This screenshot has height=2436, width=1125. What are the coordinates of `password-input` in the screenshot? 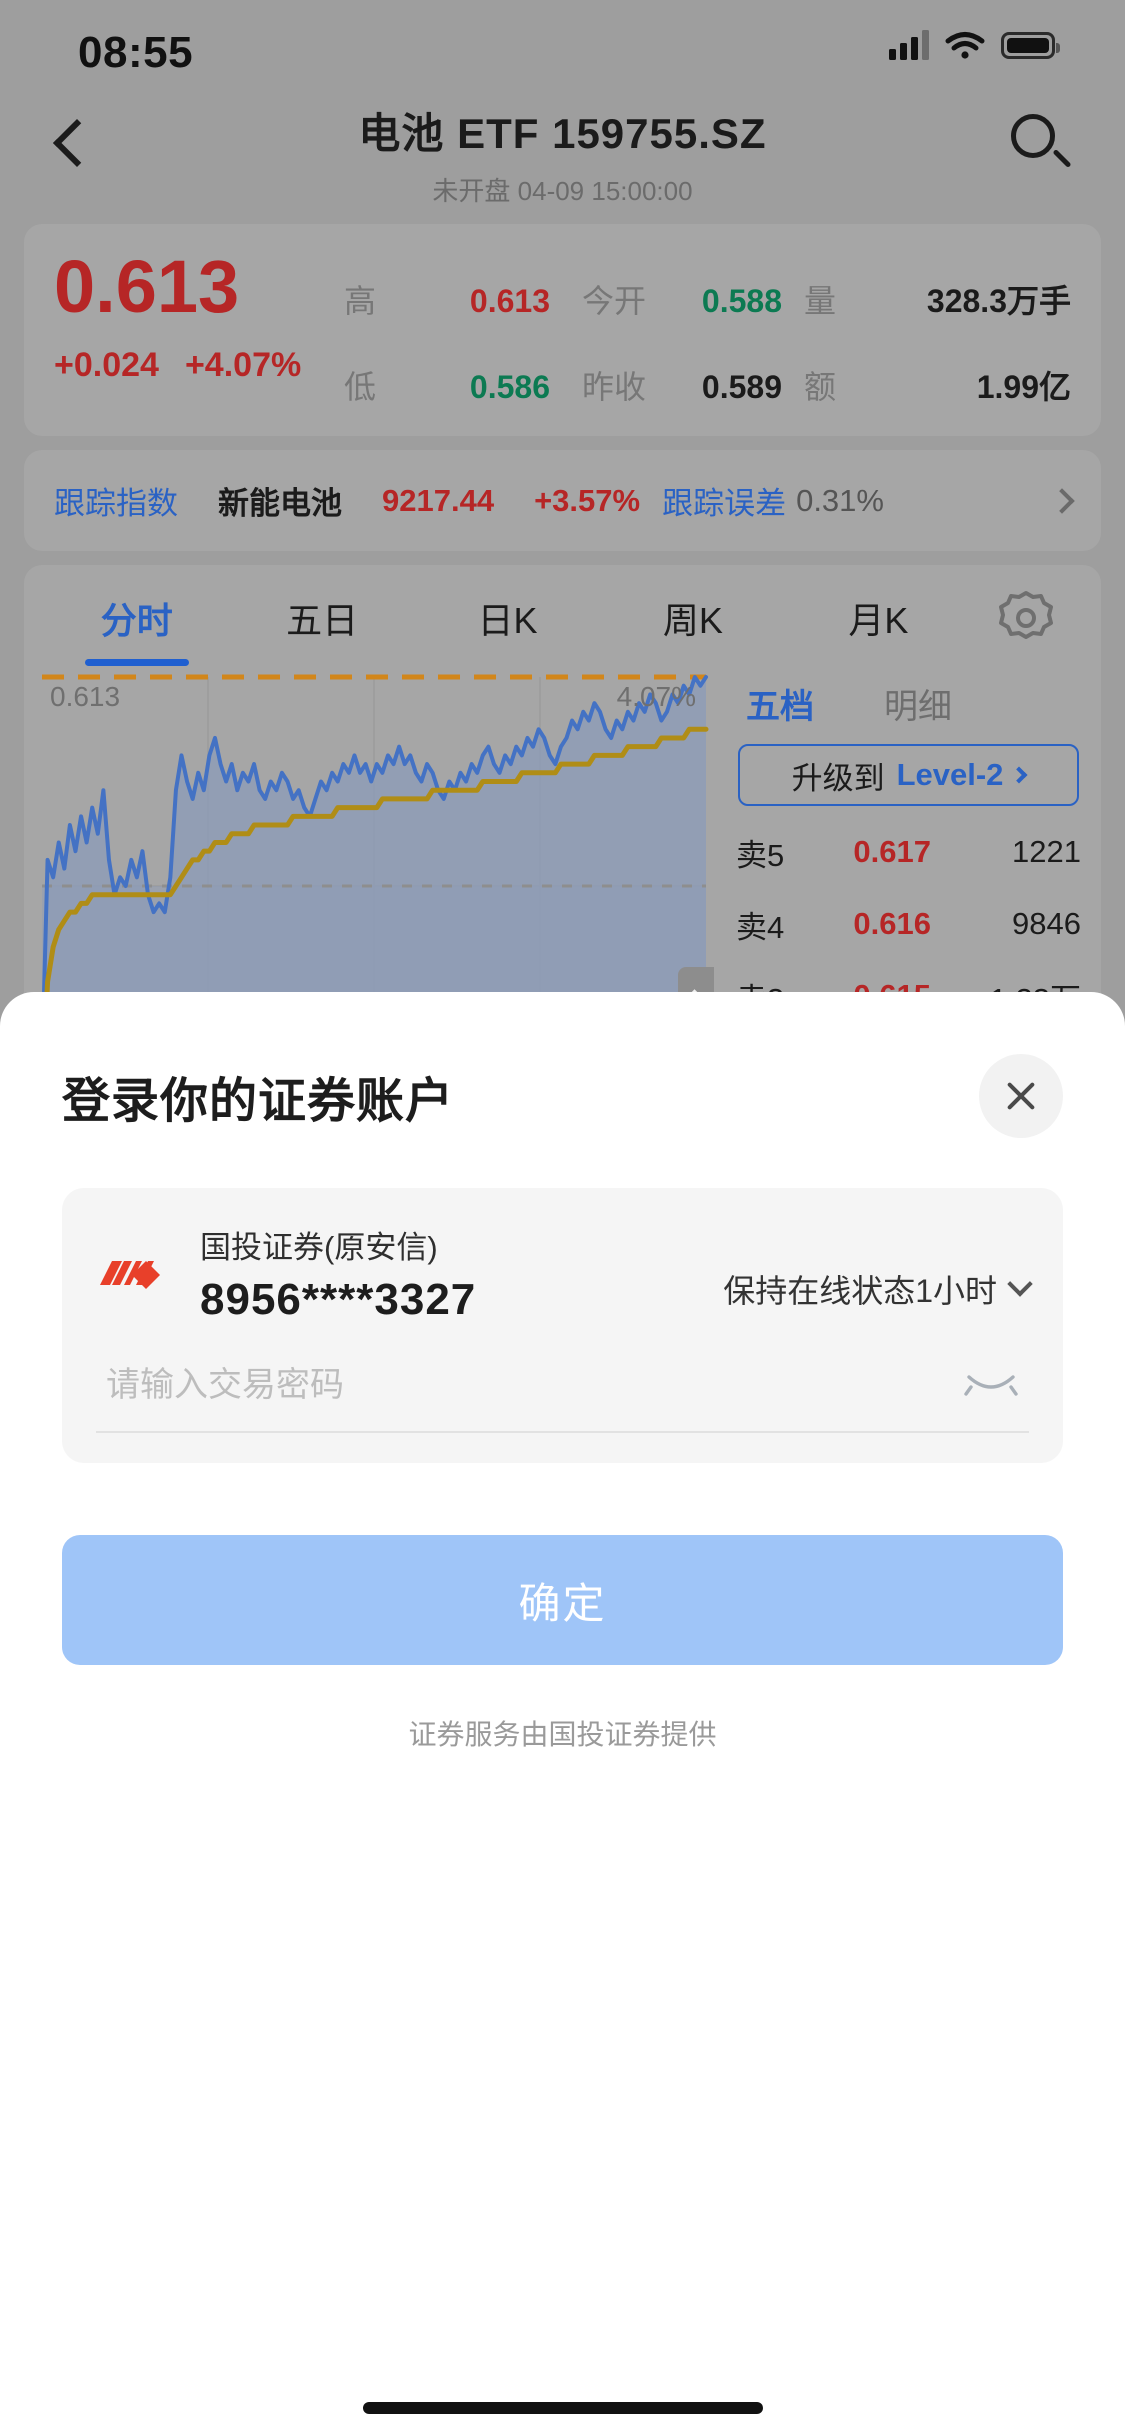 It's located at (534, 1385).